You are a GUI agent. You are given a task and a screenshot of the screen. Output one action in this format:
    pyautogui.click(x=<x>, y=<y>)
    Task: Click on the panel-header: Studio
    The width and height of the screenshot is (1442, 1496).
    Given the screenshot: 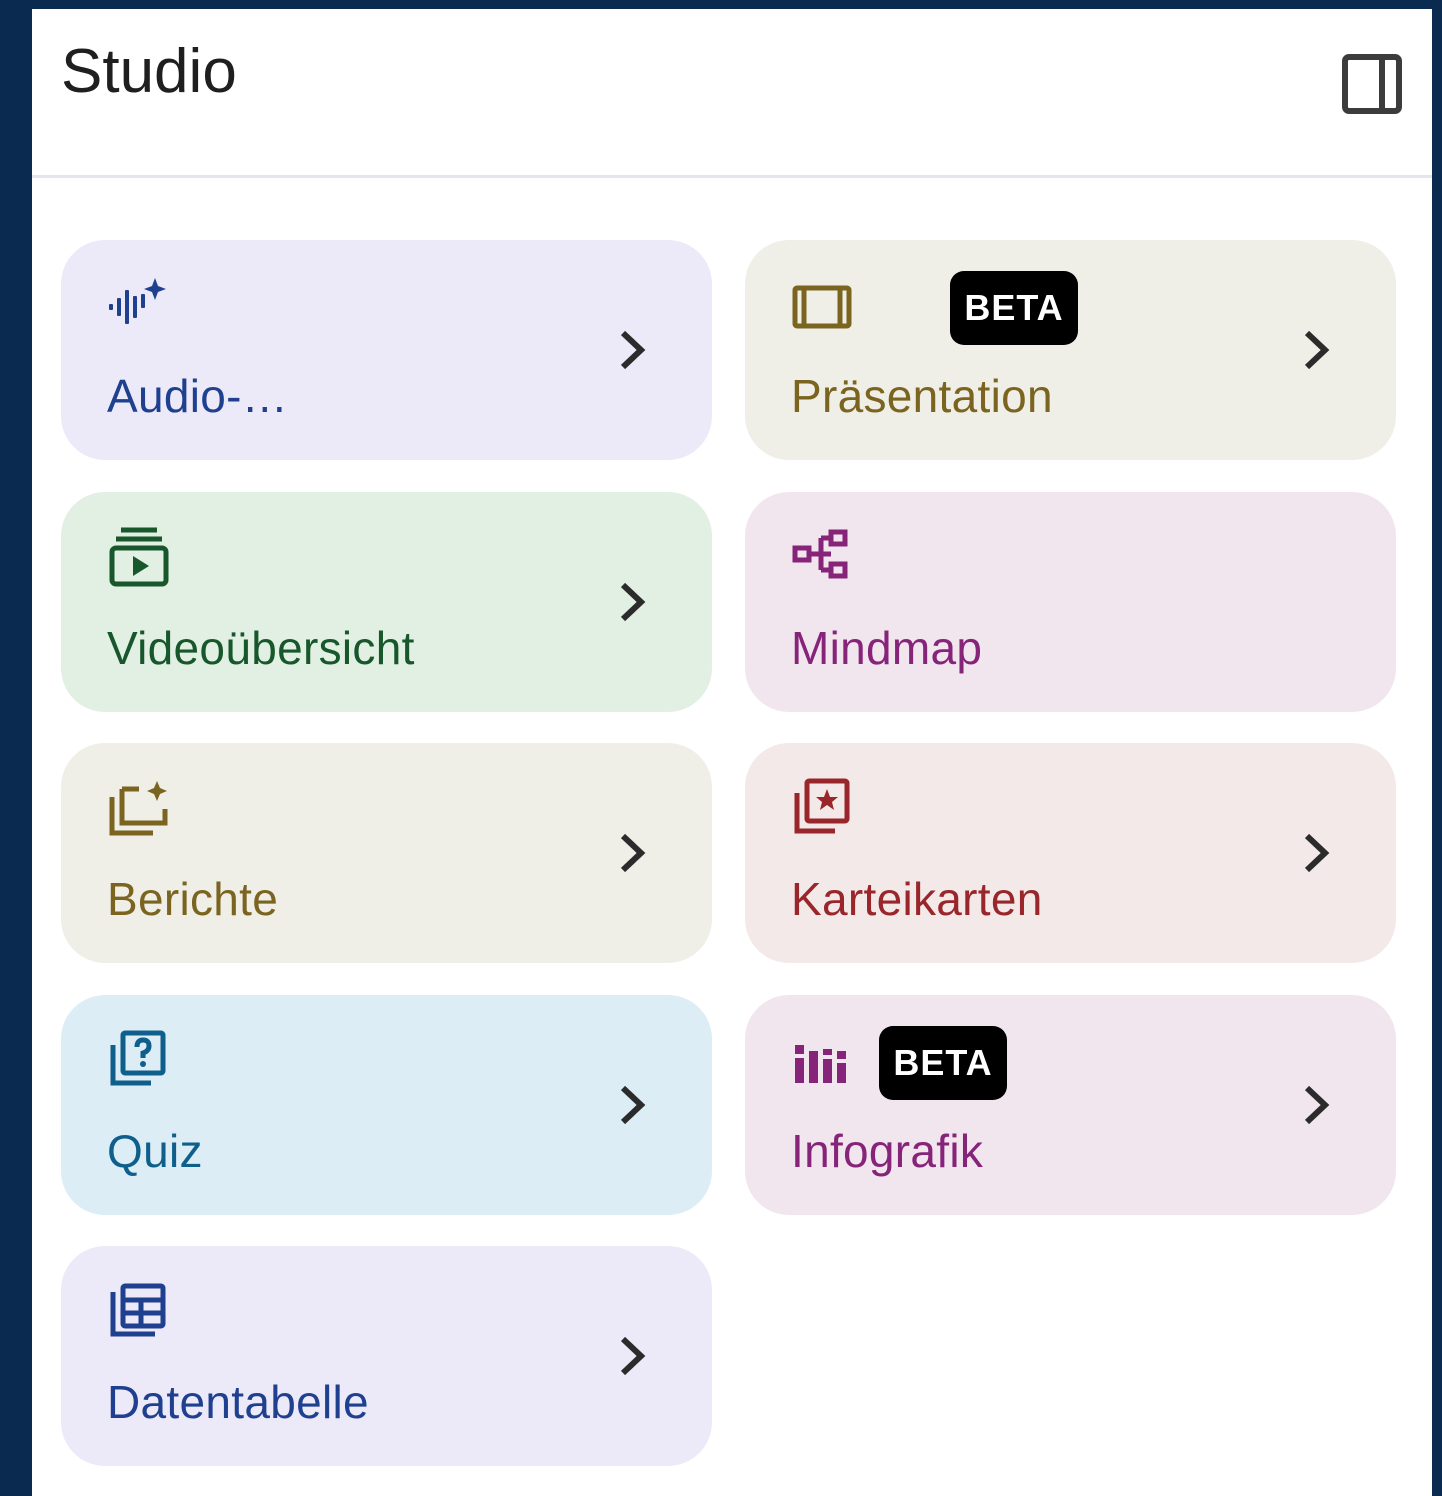 What is the action you would take?
    pyautogui.click(x=732, y=93)
    